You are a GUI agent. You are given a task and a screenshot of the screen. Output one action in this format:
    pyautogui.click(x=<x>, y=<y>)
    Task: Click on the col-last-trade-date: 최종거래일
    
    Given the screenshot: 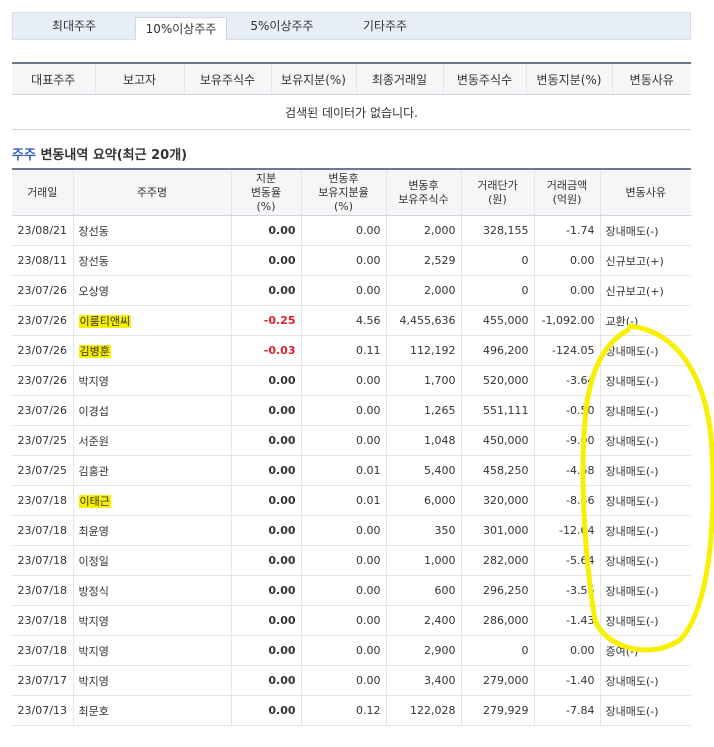 What is the action you would take?
    pyautogui.click(x=400, y=78)
    